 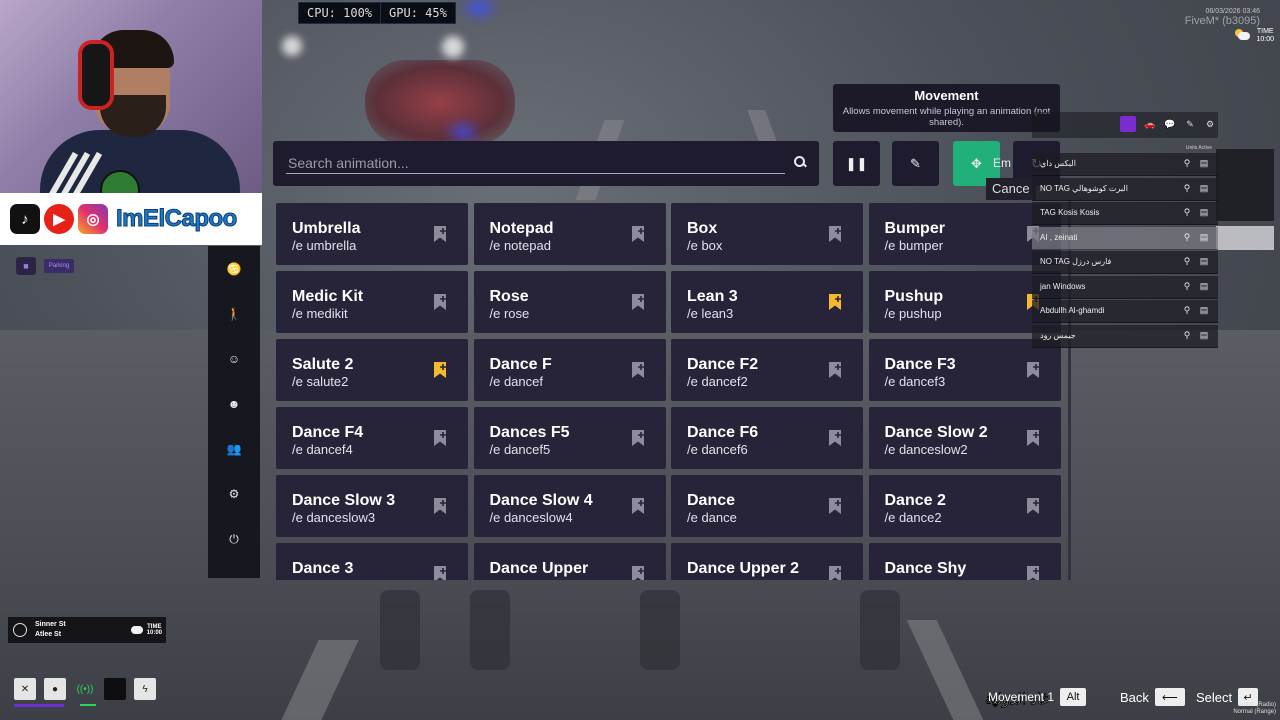 What do you see at coordinates (1125, 213) in the screenshot?
I see `player-row: TAG Kosis Kosis ⚲ ▤` at bounding box center [1125, 213].